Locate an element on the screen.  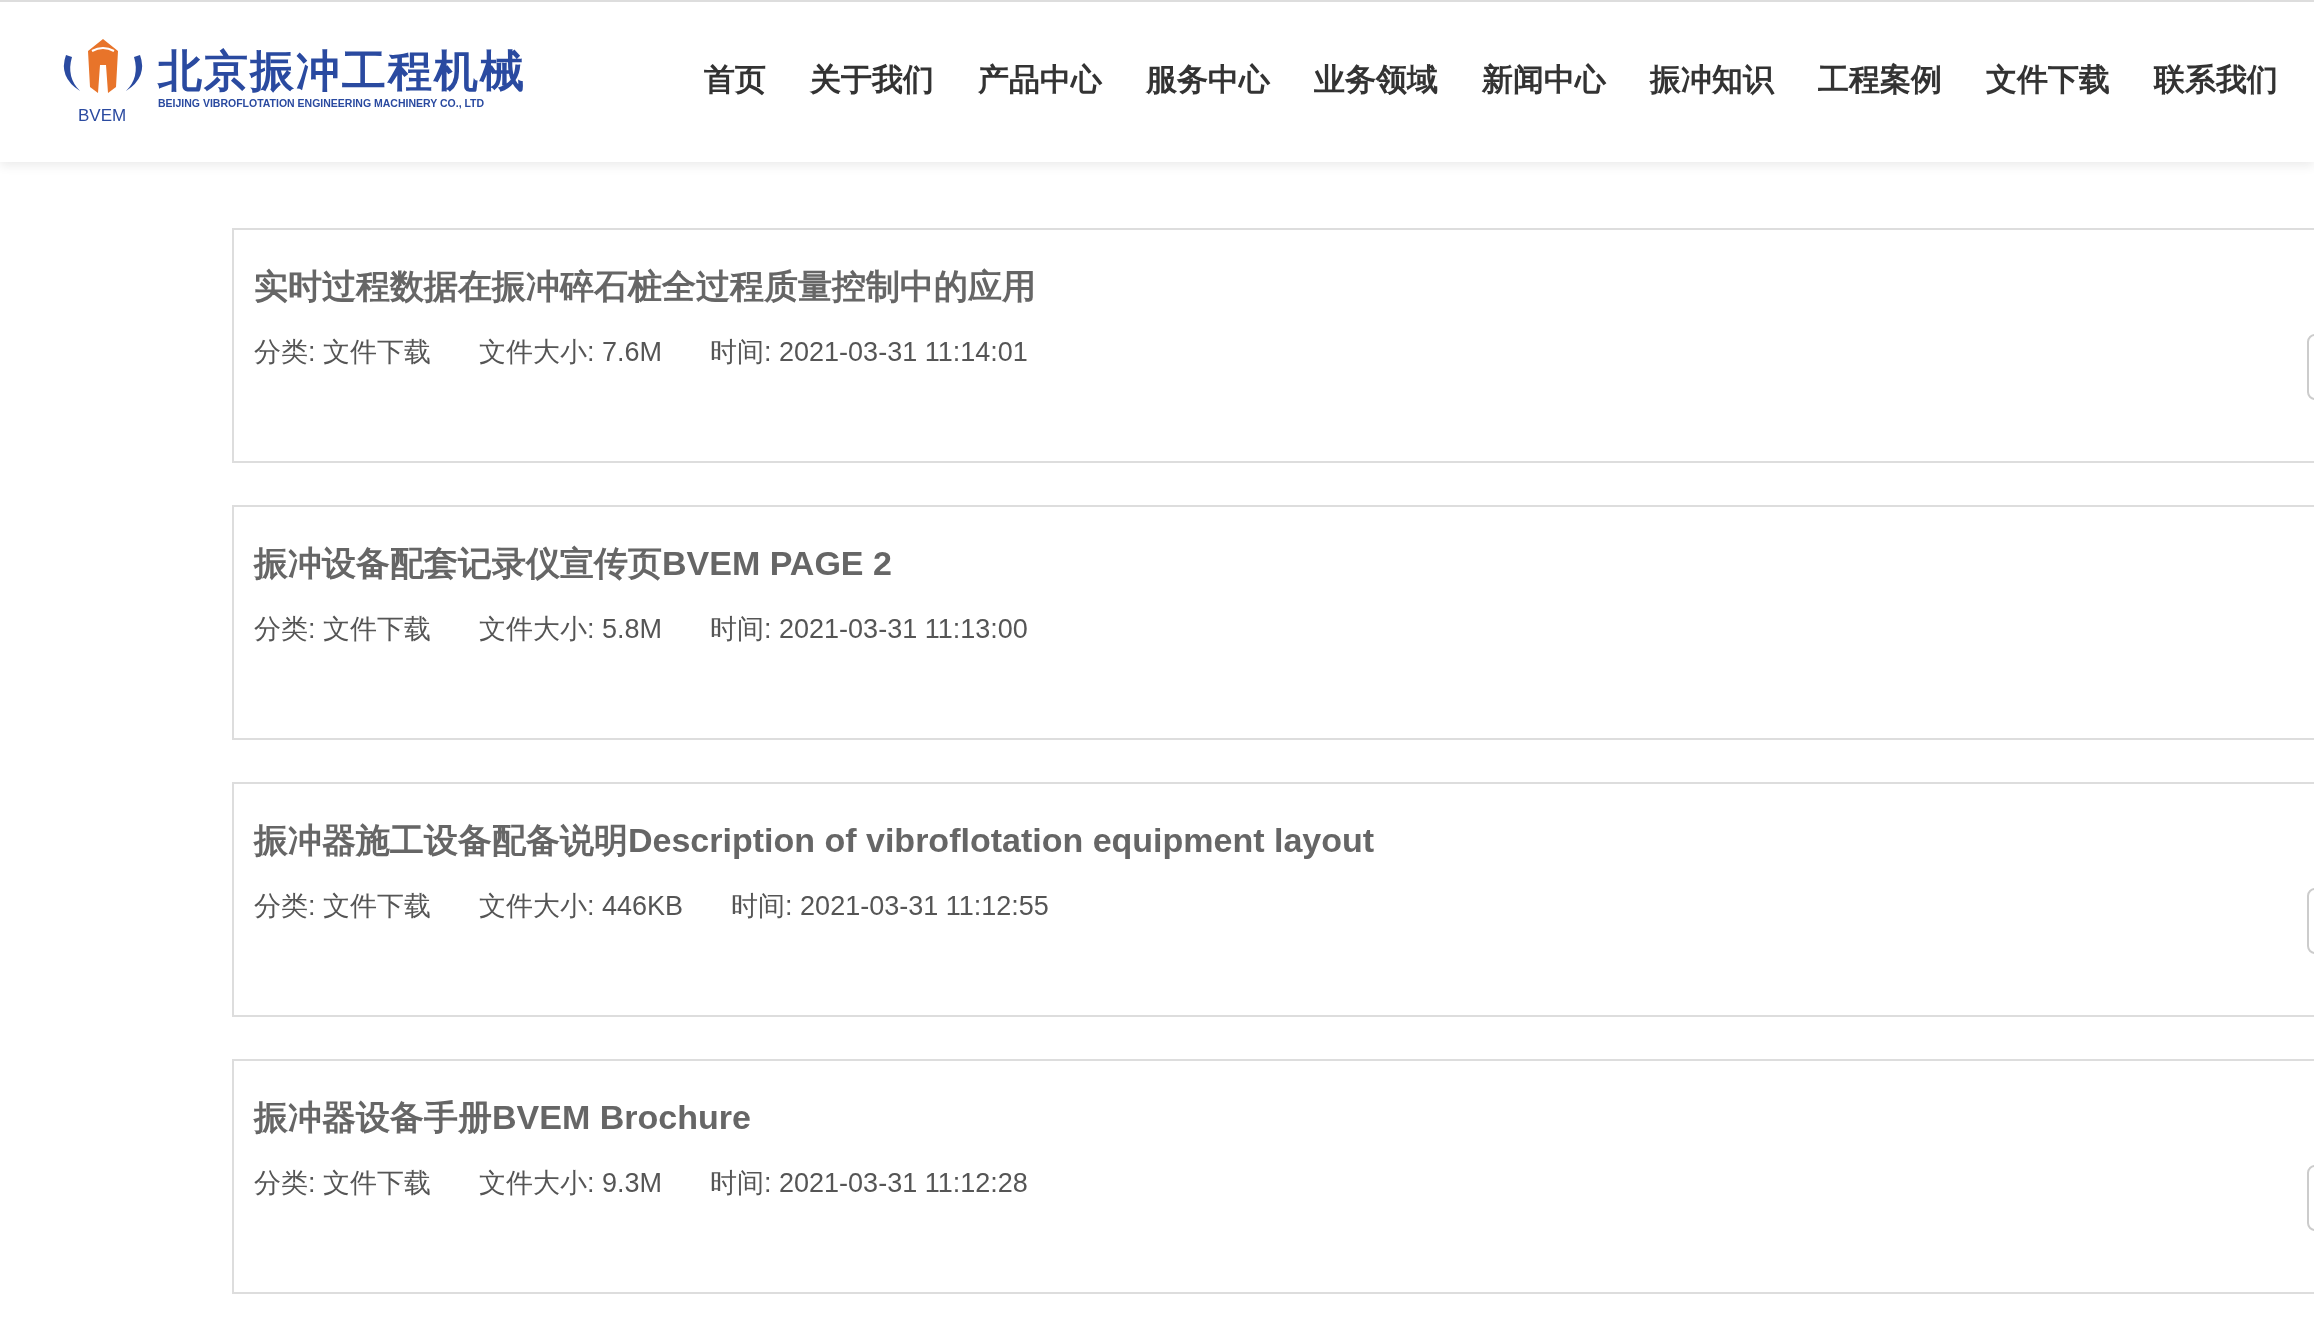
file-time: 时间: 2021-03-31 11:12:55 is located at coordinates (890, 906).